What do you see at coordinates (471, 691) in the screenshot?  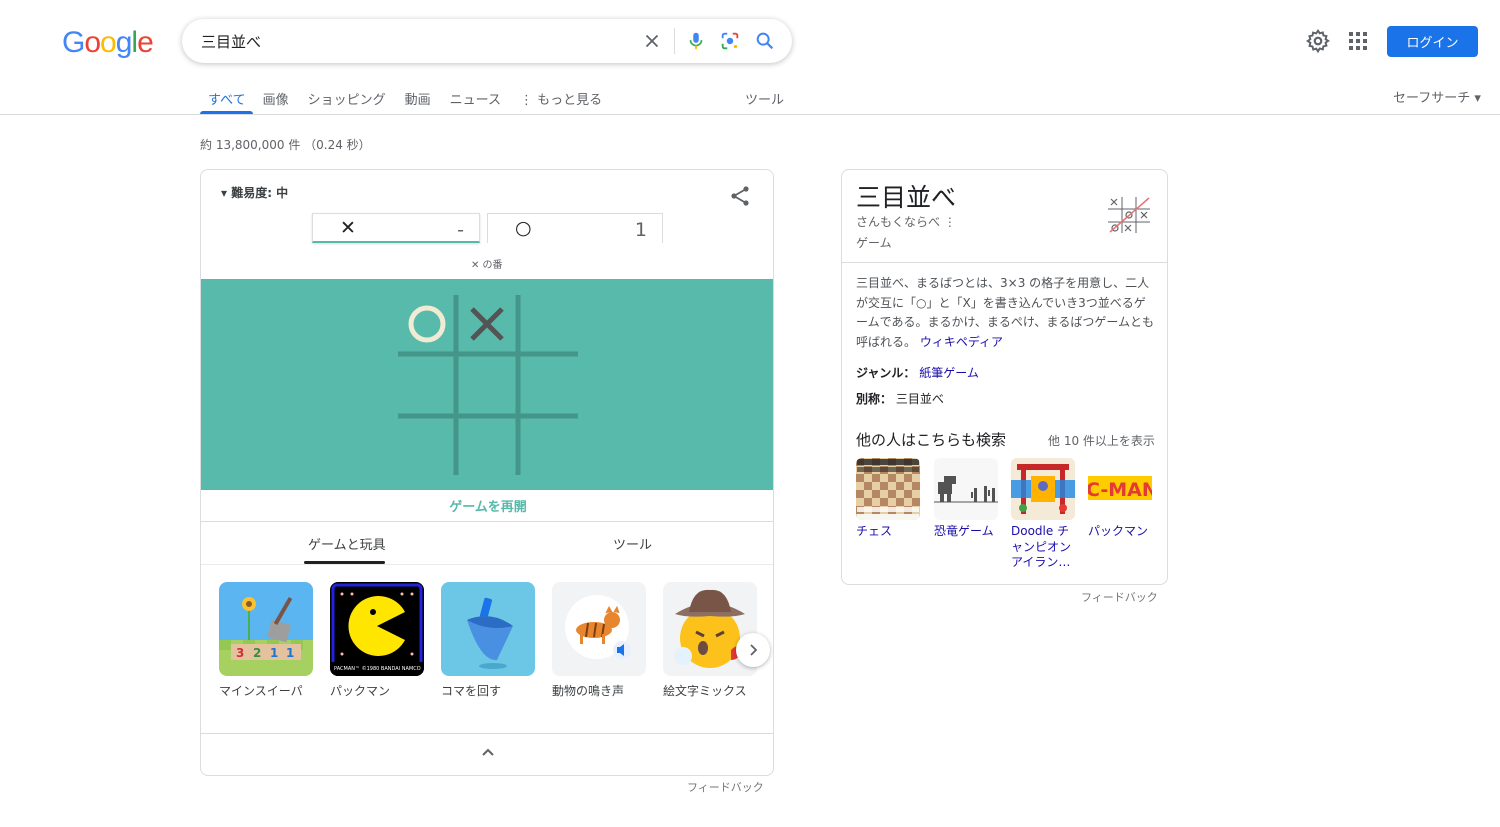 I see `game-item-label: コマを回す` at bounding box center [471, 691].